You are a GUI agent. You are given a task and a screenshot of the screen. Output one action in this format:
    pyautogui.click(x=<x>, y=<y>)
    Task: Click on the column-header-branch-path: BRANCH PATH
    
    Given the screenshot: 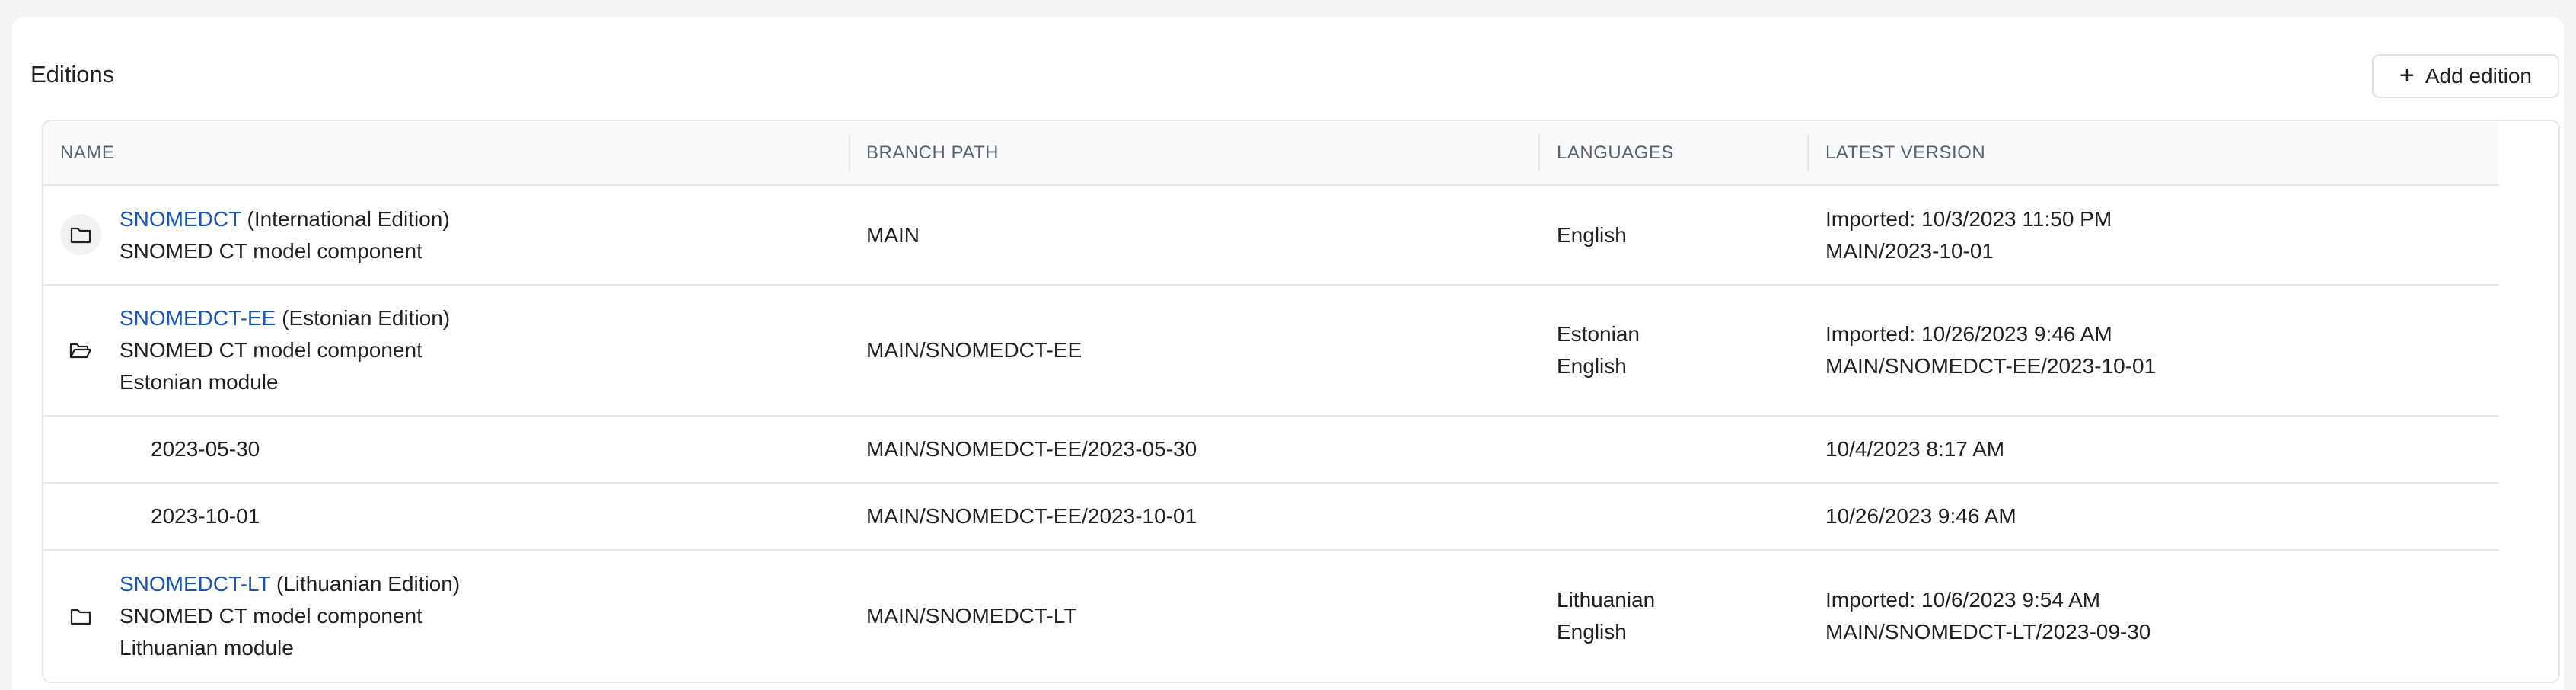 What is the action you would take?
    pyautogui.click(x=932, y=152)
    